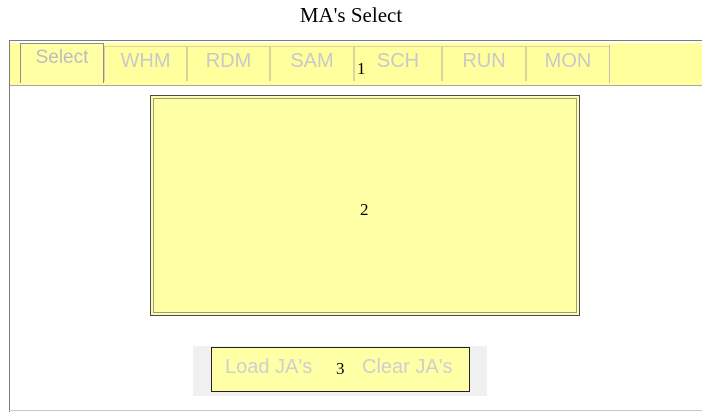 The height and width of the screenshot is (413, 702). What do you see at coordinates (340, 368) in the screenshot?
I see `annotation-marker-3: 3` at bounding box center [340, 368].